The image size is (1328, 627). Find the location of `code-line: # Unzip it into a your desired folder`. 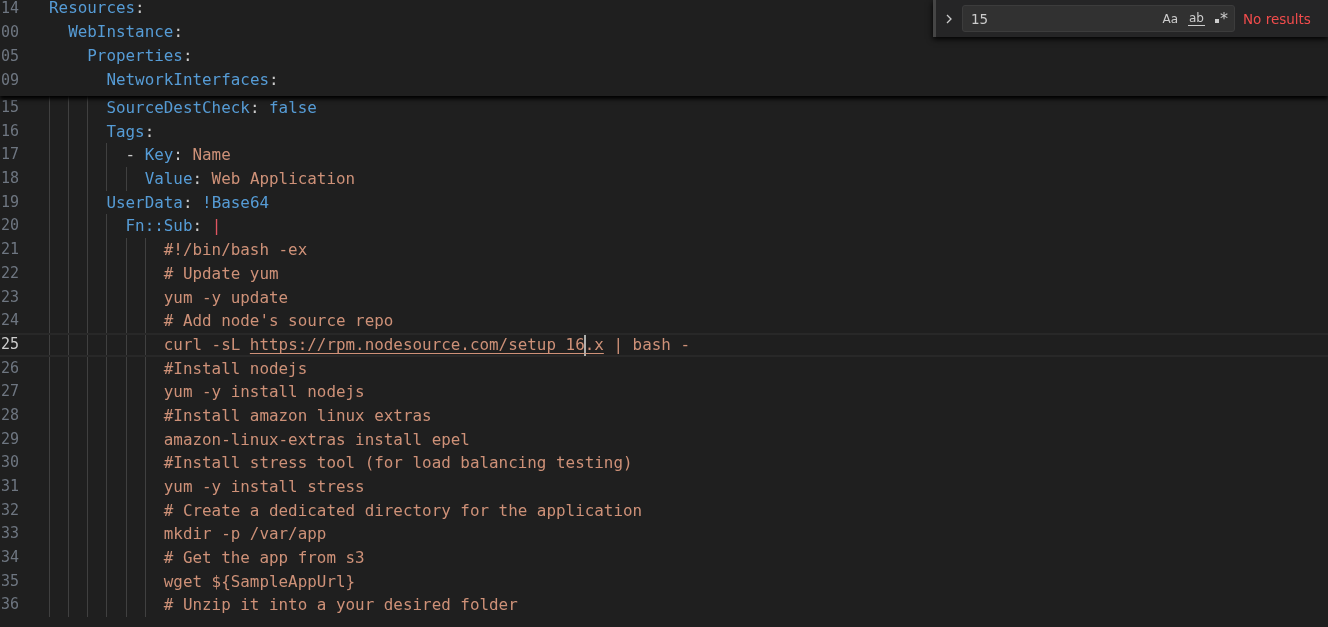

code-line: # Unzip it into a your desired folder is located at coordinates (340, 605).